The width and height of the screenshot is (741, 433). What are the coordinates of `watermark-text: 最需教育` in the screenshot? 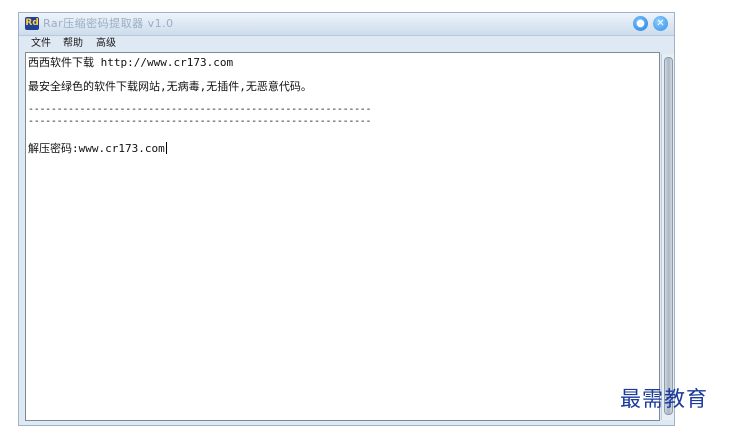 It's located at (664, 399).